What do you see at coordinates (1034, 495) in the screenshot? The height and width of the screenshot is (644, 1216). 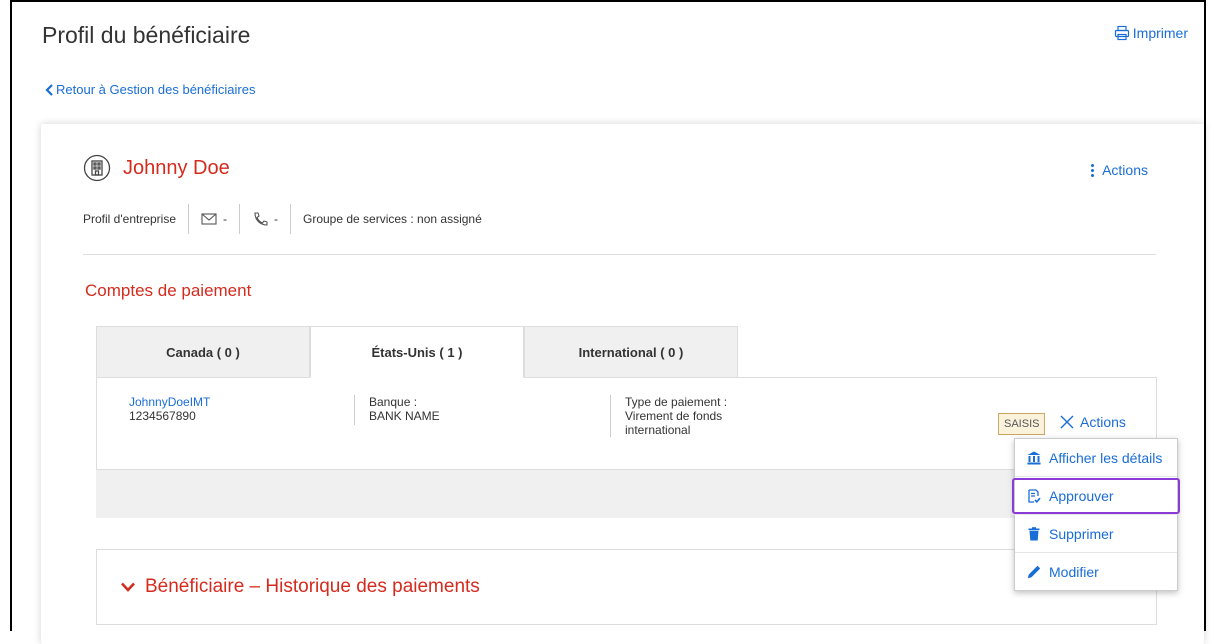 I see `approve-document-icon` at bounding box center [1034, 495].